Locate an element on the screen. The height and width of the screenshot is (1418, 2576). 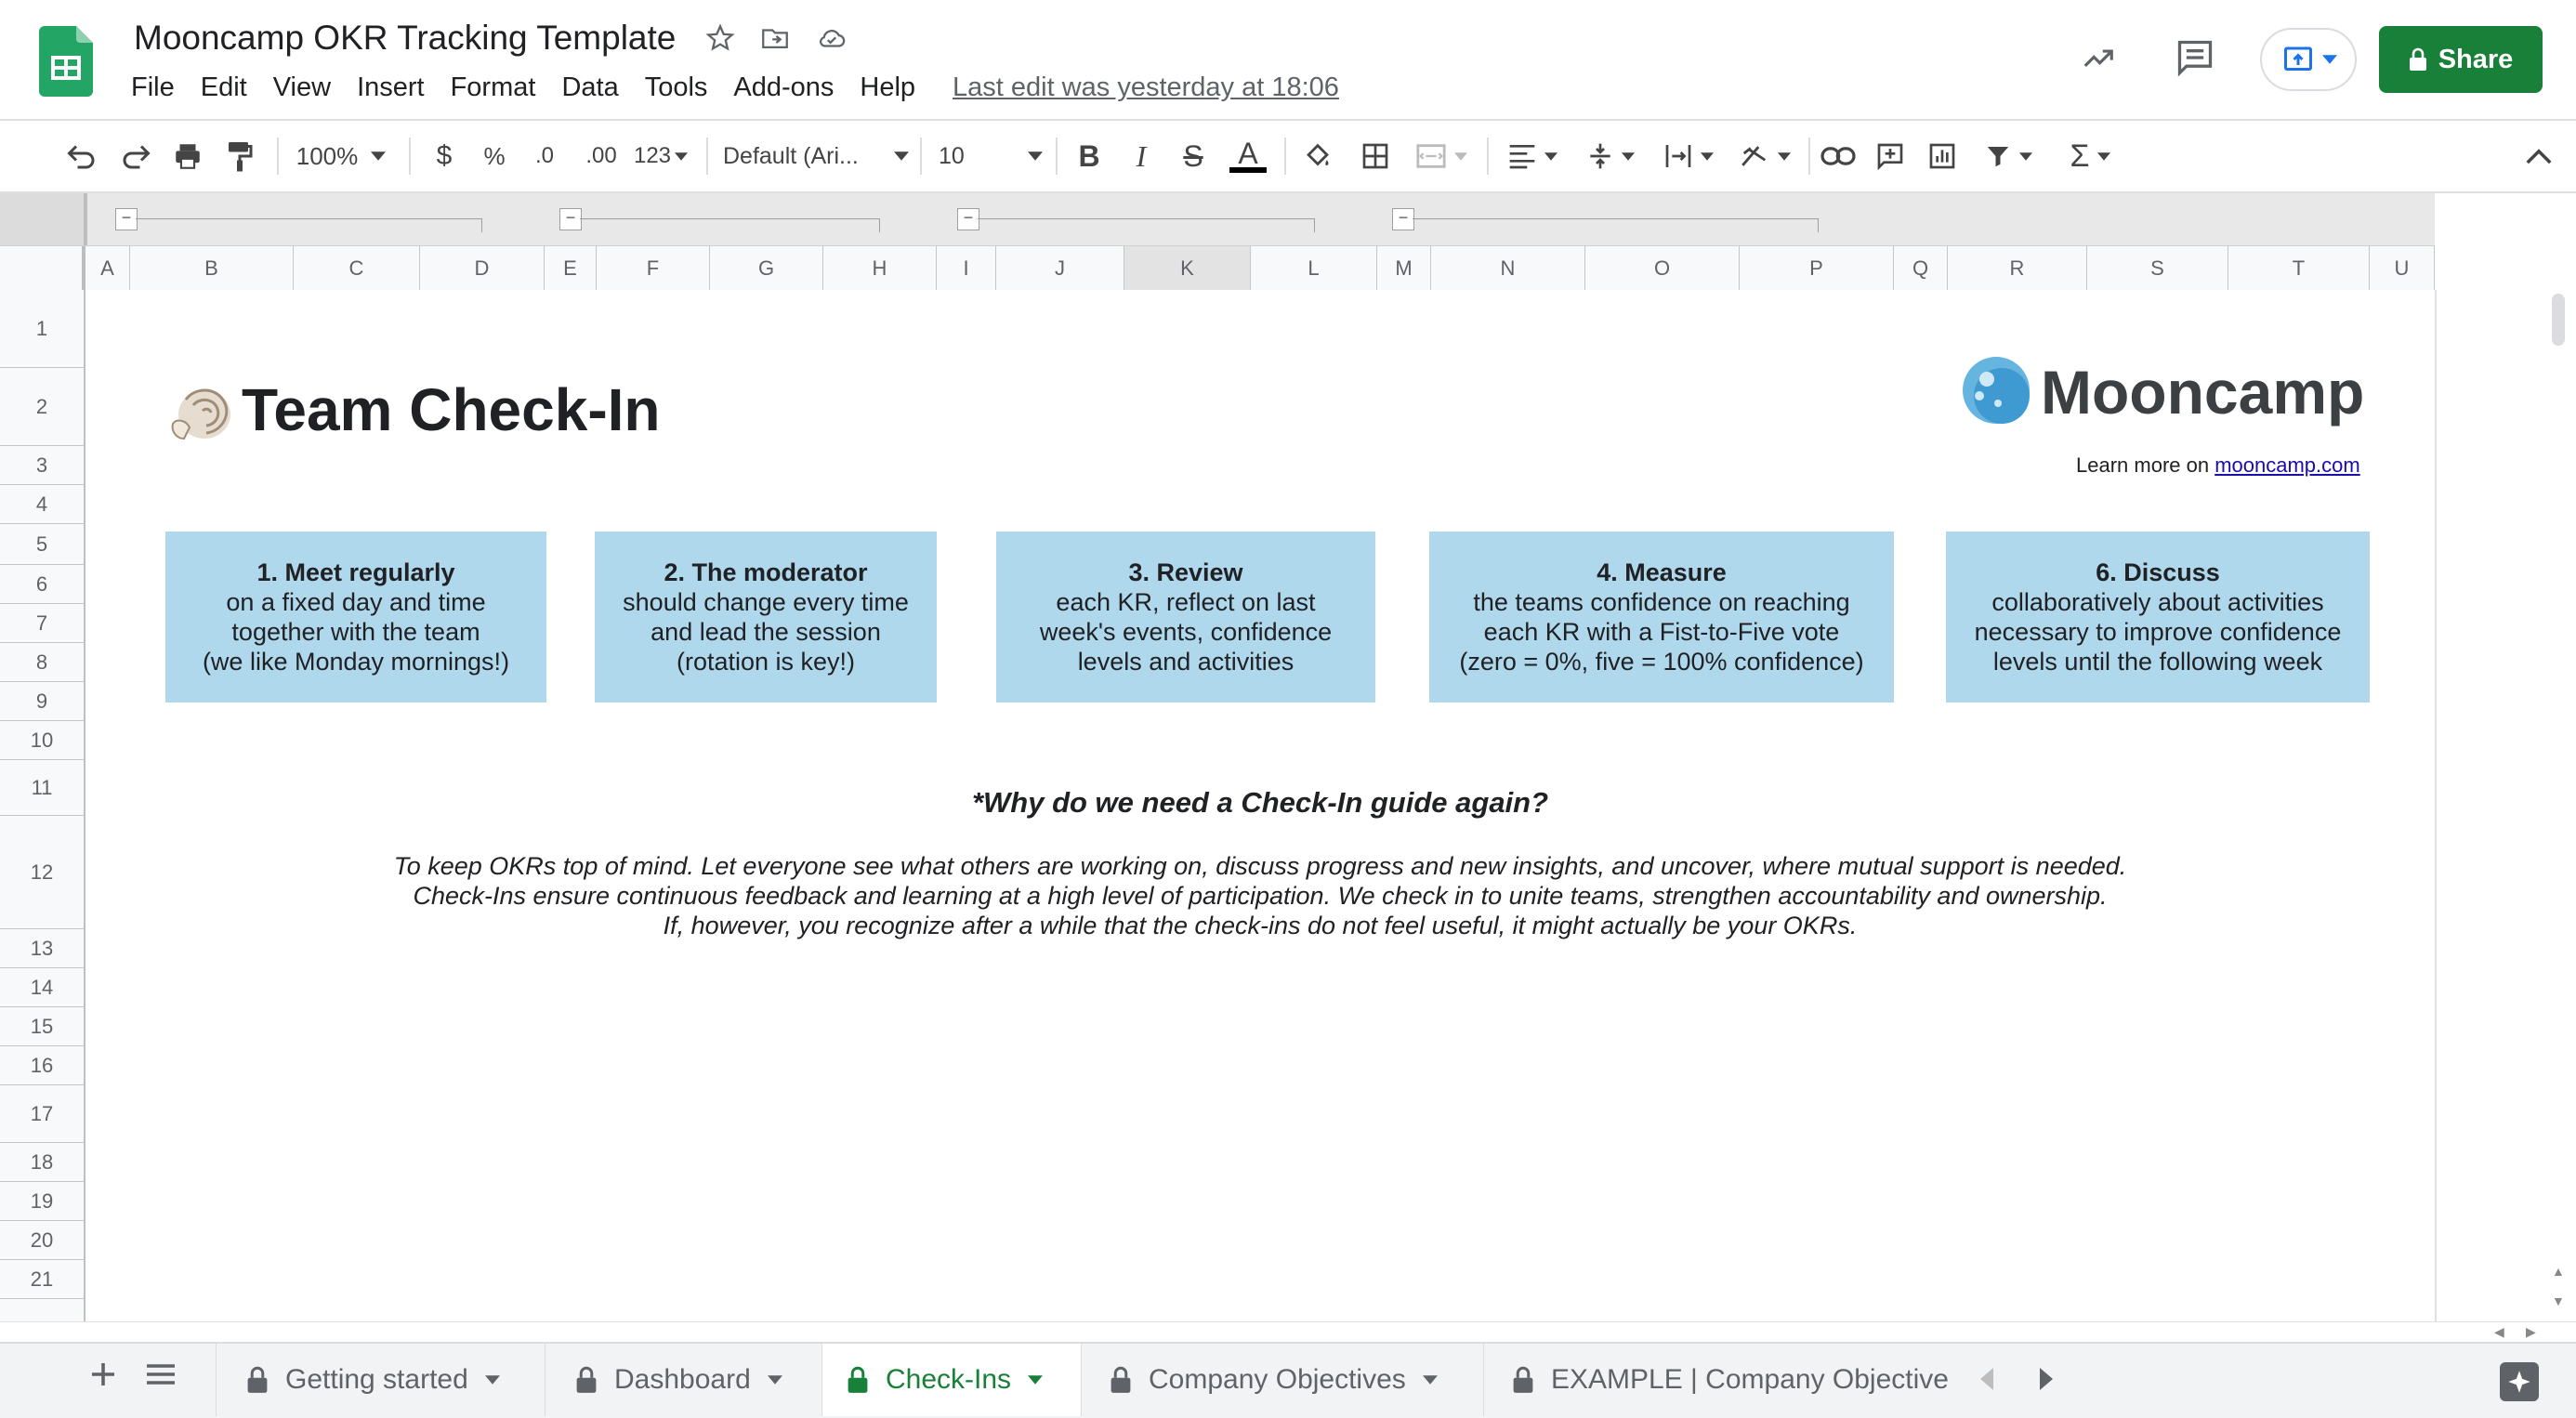
row-header: 20 is located at coordinates (42, 1241).